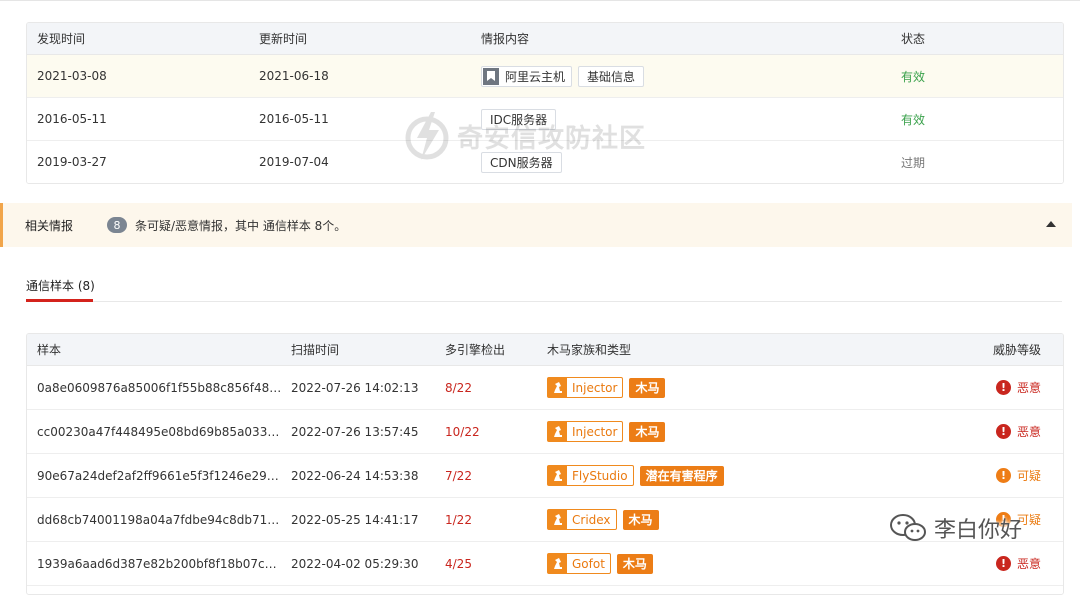 This screenshot has width=1080, height=595. I want to click on header-intel-content: 情报内容, so click(505, 39).